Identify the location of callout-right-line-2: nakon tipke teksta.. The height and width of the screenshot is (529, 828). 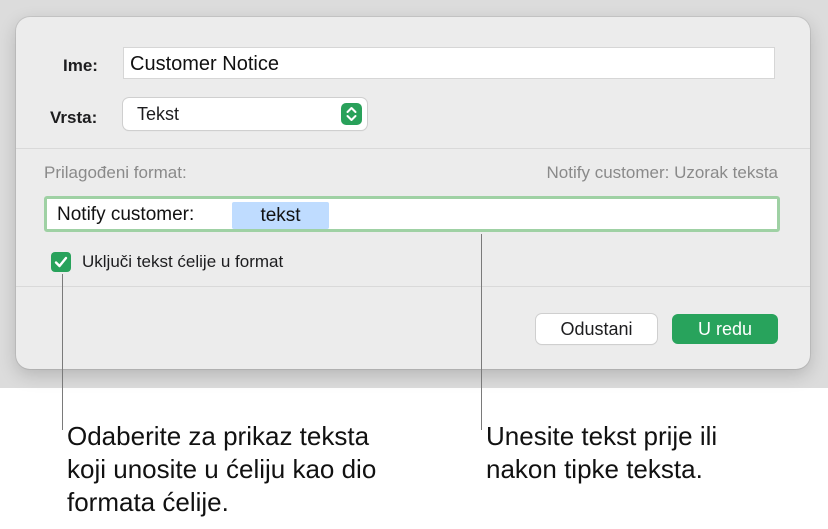
(594, 469).